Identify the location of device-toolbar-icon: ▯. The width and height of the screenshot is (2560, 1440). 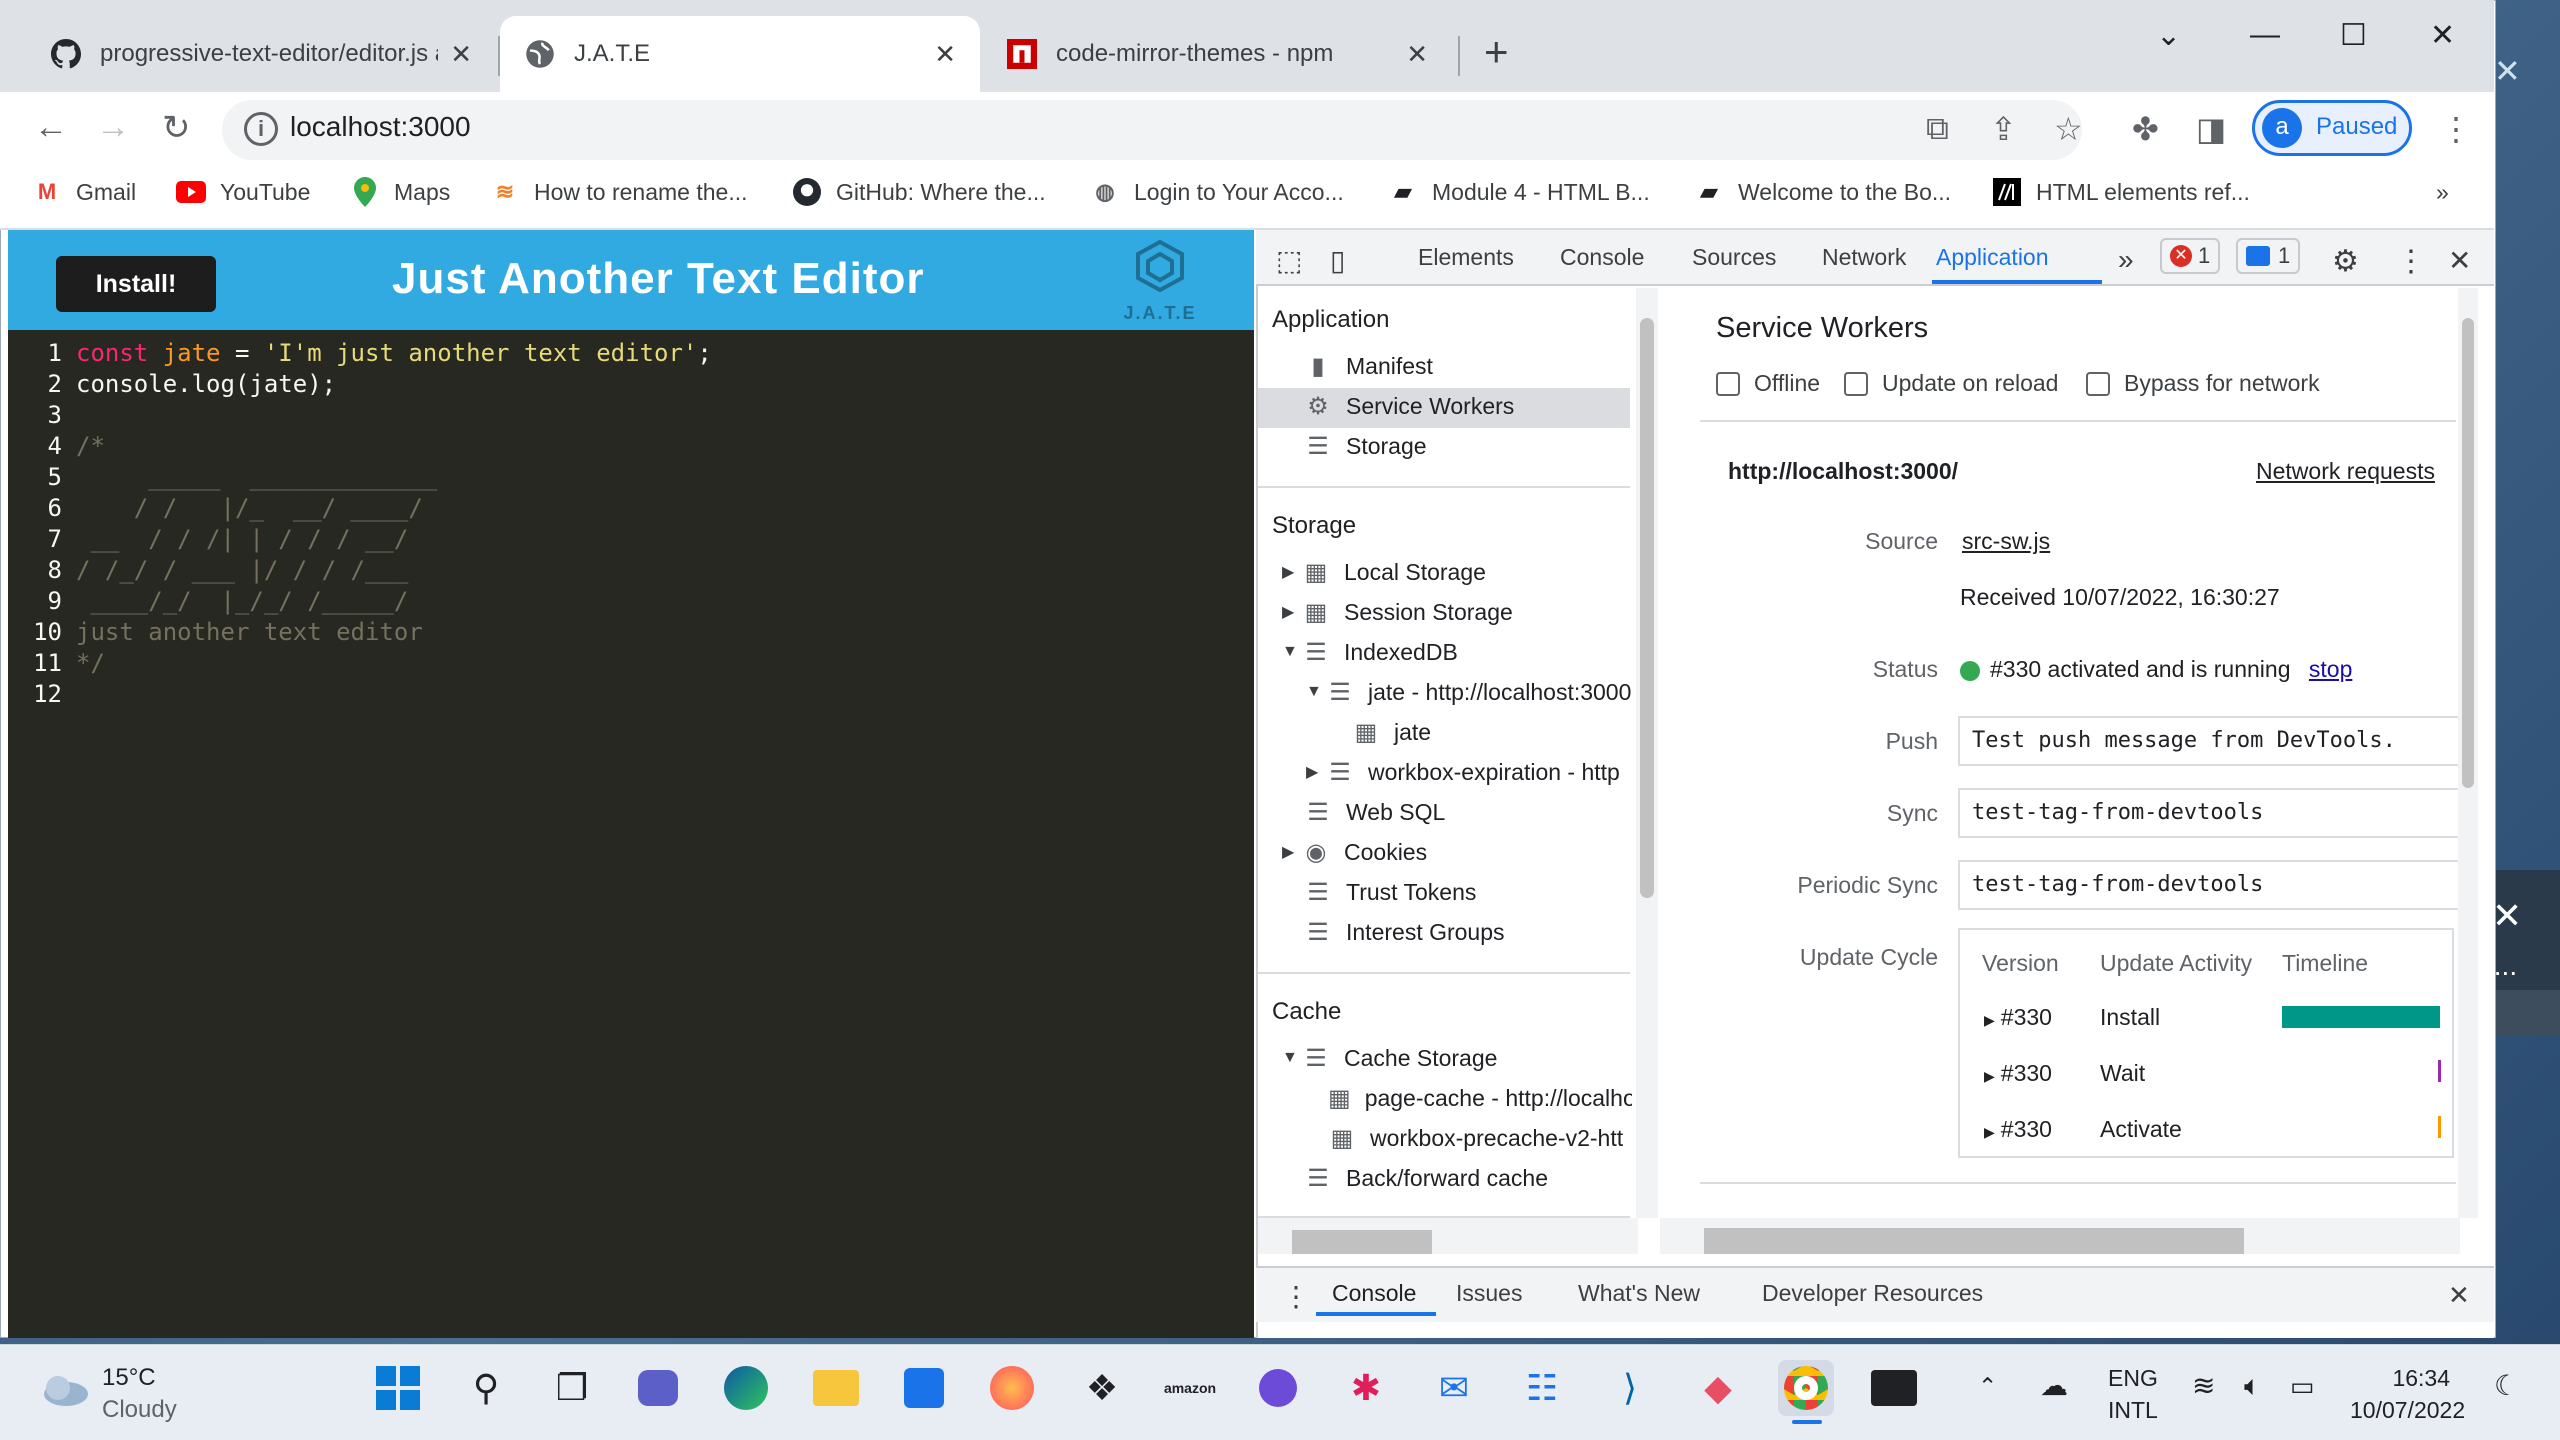
(1337, 260).